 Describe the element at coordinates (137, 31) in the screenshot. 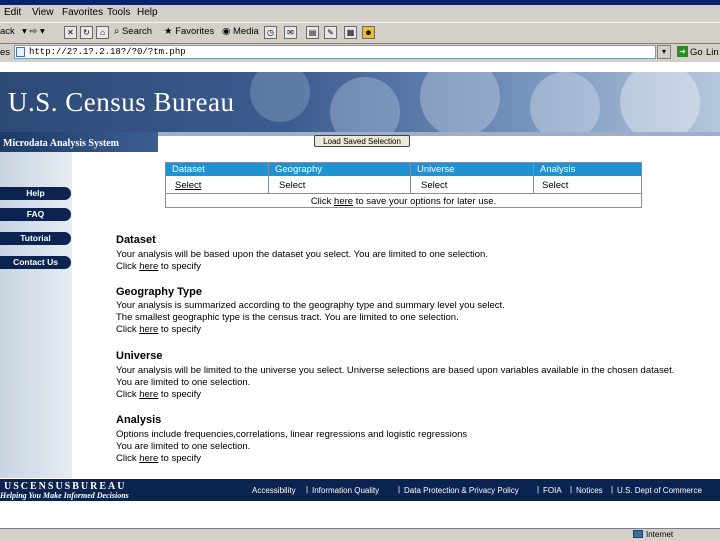

I see `search-label: Search` at that location.